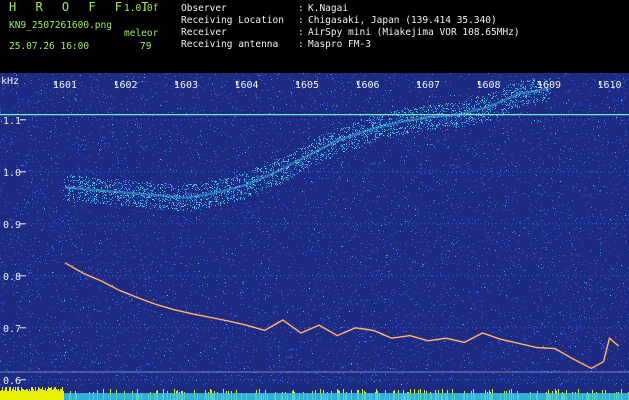 This screenshot has height=400, width=629. I want to click on mode-label: meleor, so click(141, 33).